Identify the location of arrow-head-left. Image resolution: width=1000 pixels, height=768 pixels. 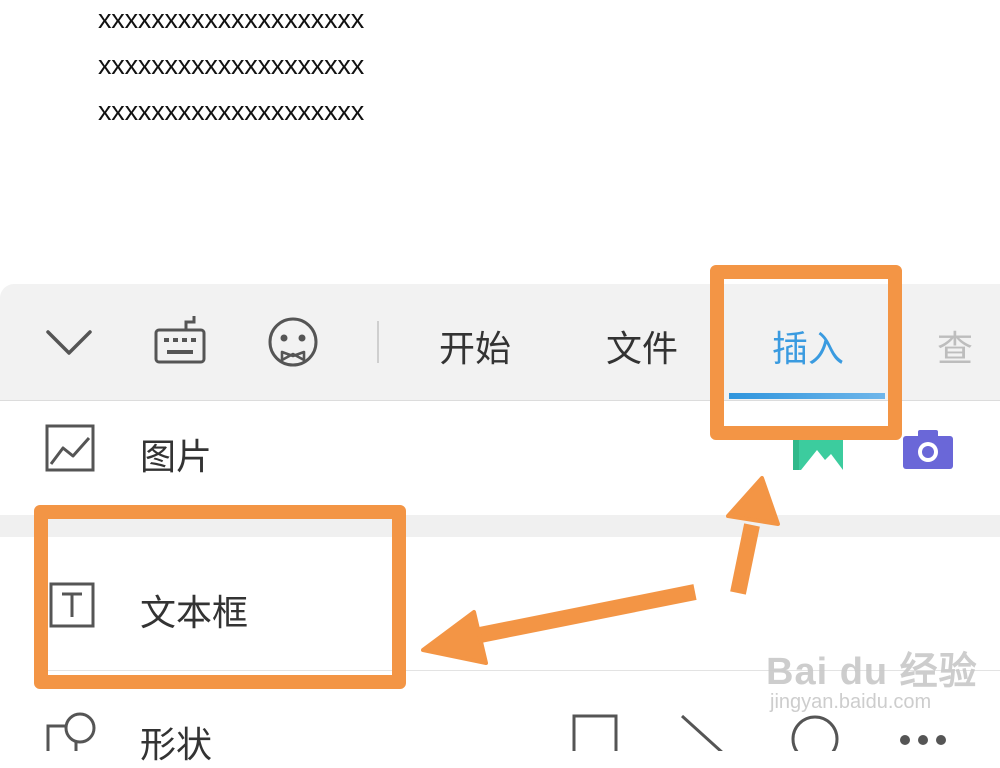
(454, 637).